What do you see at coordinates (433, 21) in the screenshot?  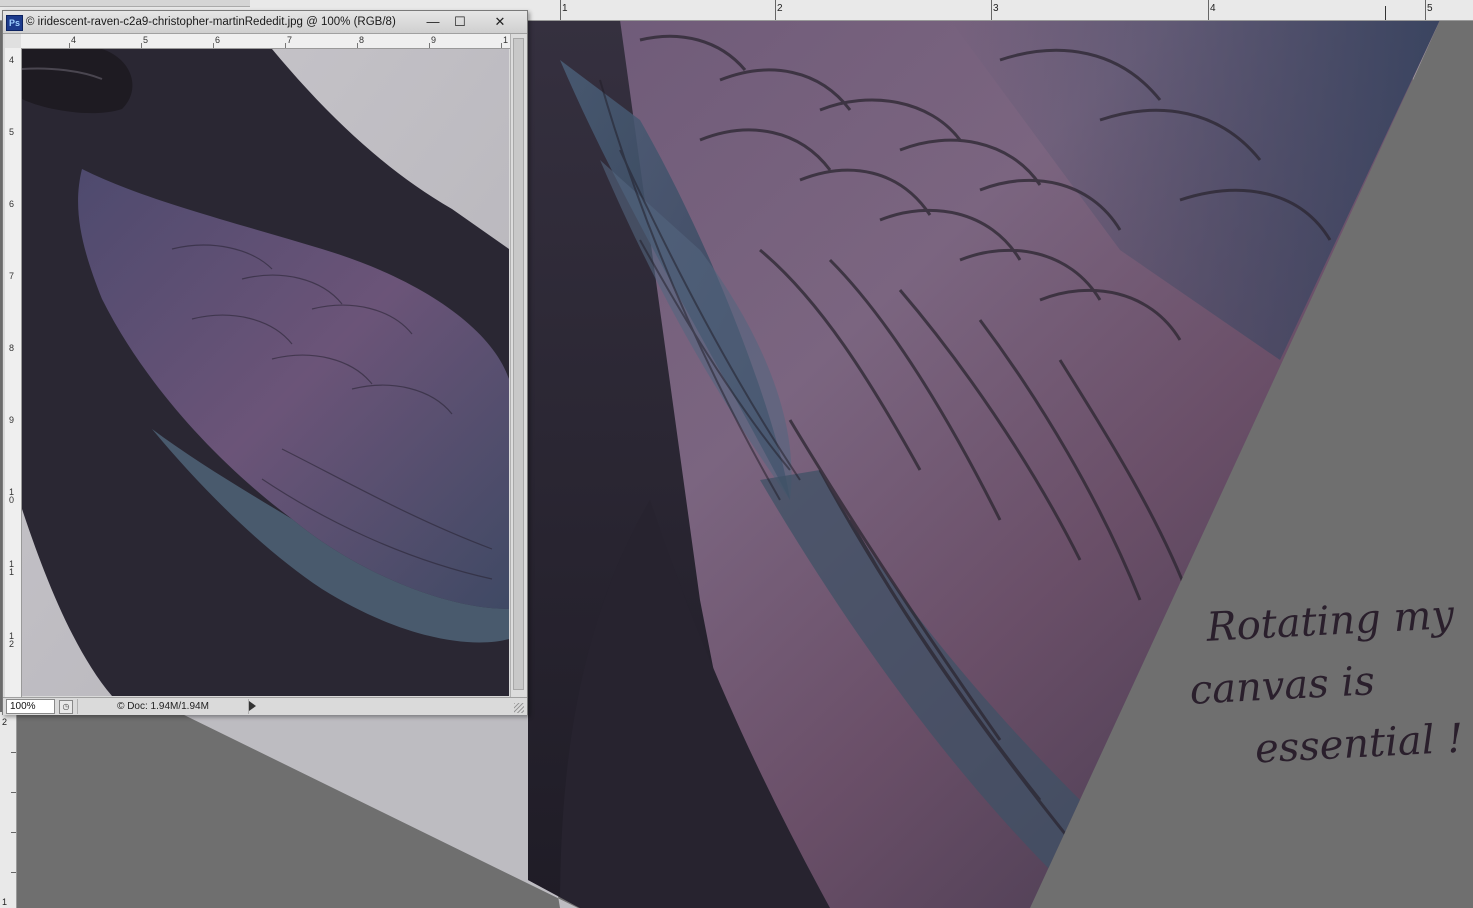 I see `minimize-button: —` at bounding box center [433, 21].